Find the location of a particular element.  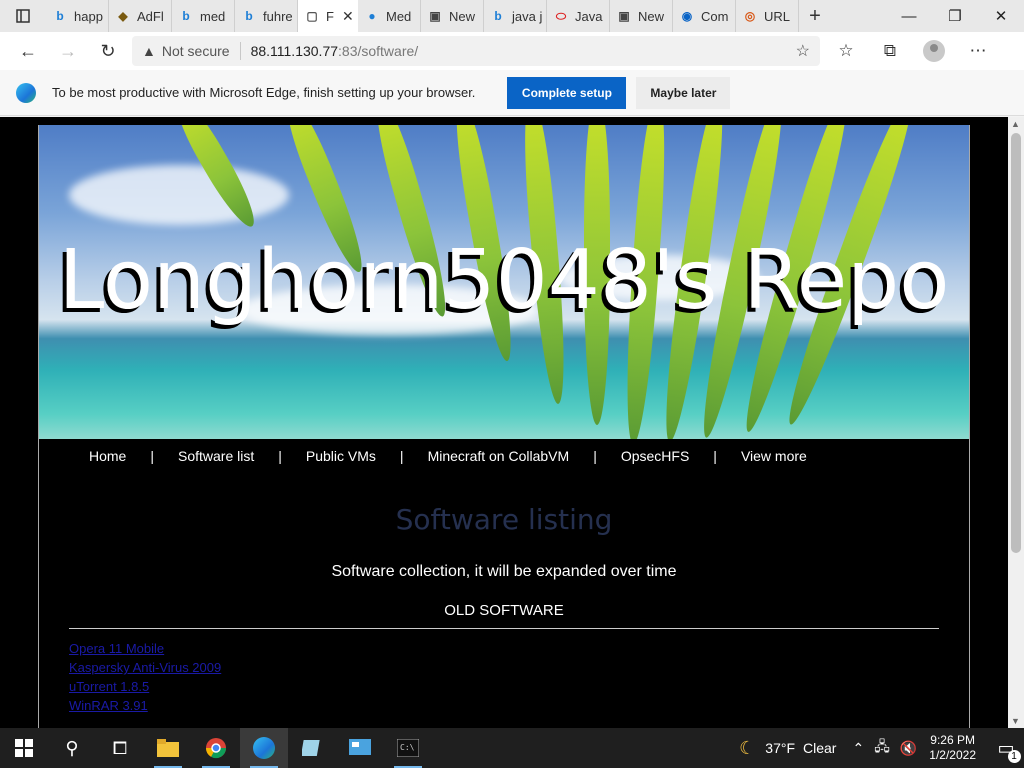

terminal-icon: C:\ is located at coordinates (408, 748).